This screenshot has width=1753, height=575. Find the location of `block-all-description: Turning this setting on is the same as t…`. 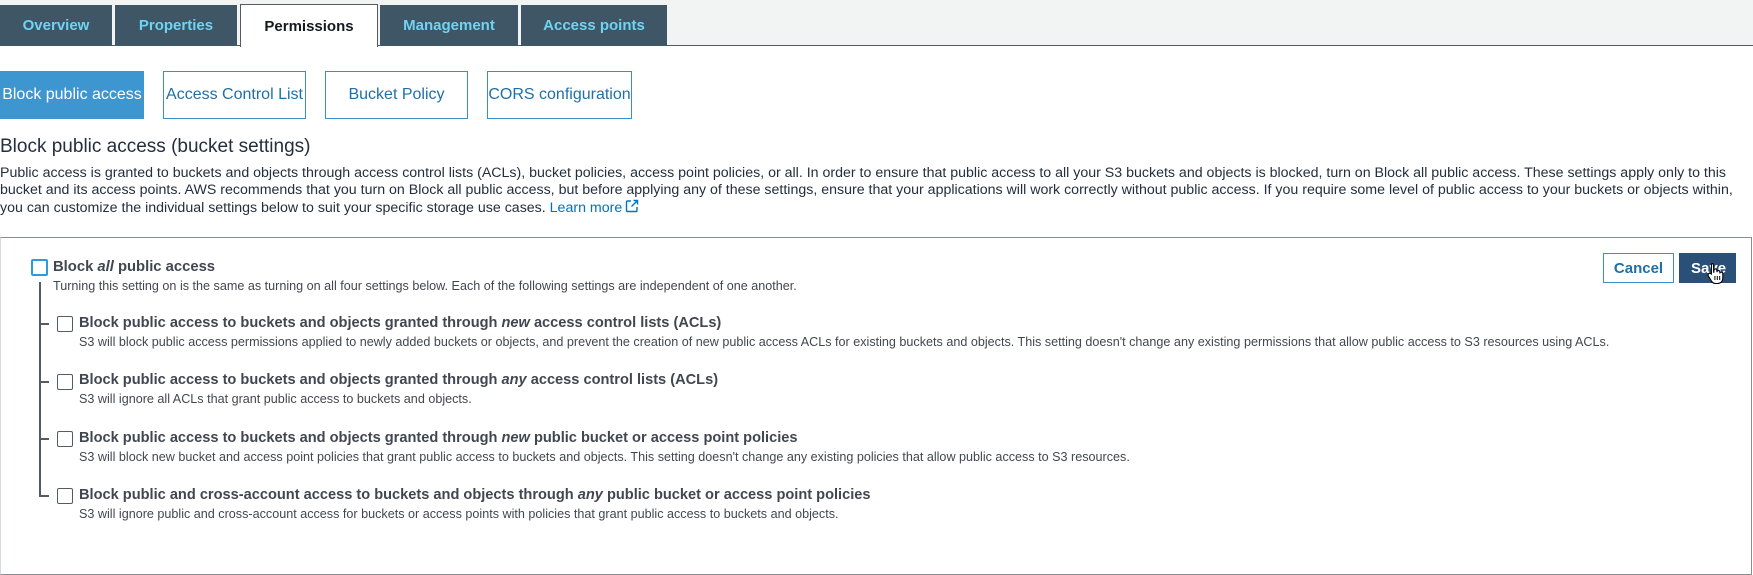

block-all-description: Turning this setting on is the same as t… is located at coordinates (425, 286).